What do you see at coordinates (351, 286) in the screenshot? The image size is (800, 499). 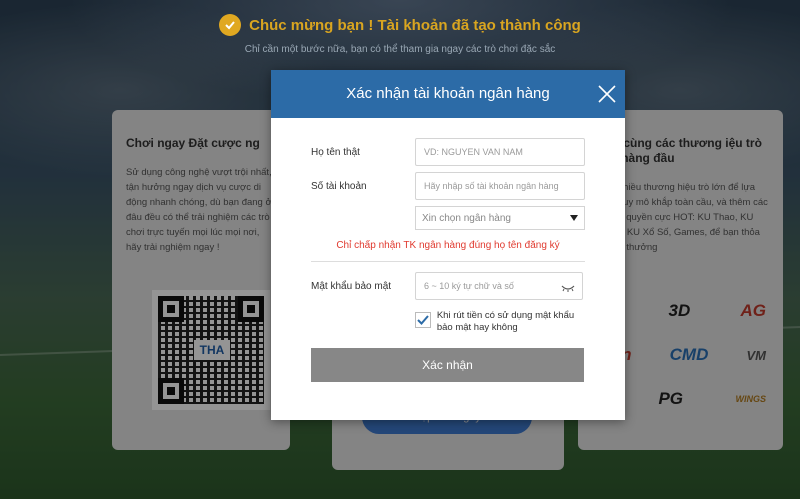 I see `password-label: Mật khẩu bảo mật` at bounding box center [351, 286].